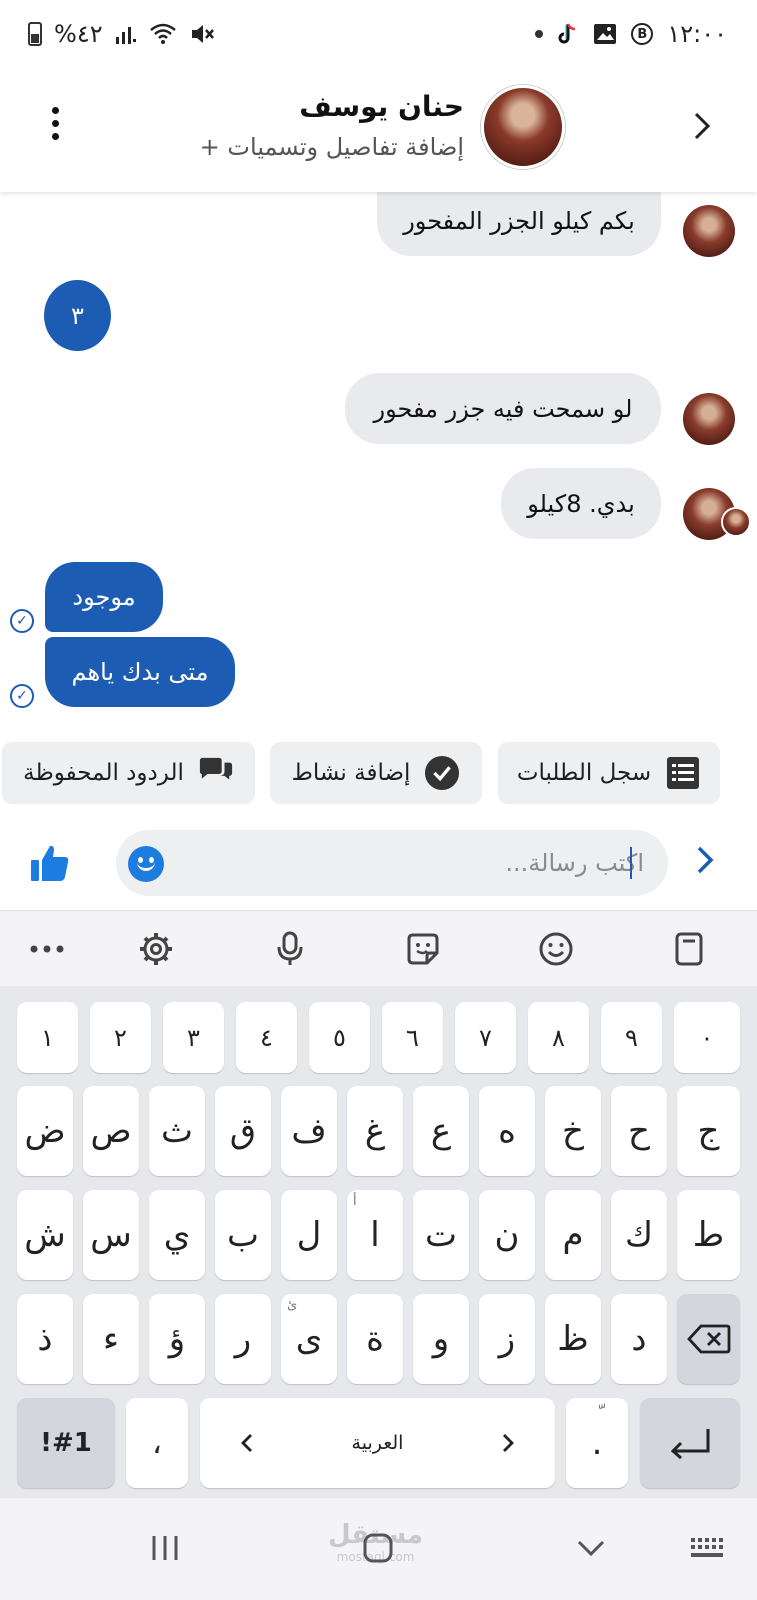  What do you see at coordinates (584, 773) in the screenshot?
I see `orders-log-label: سجل الطلبات` at bounding box center [584, 773].